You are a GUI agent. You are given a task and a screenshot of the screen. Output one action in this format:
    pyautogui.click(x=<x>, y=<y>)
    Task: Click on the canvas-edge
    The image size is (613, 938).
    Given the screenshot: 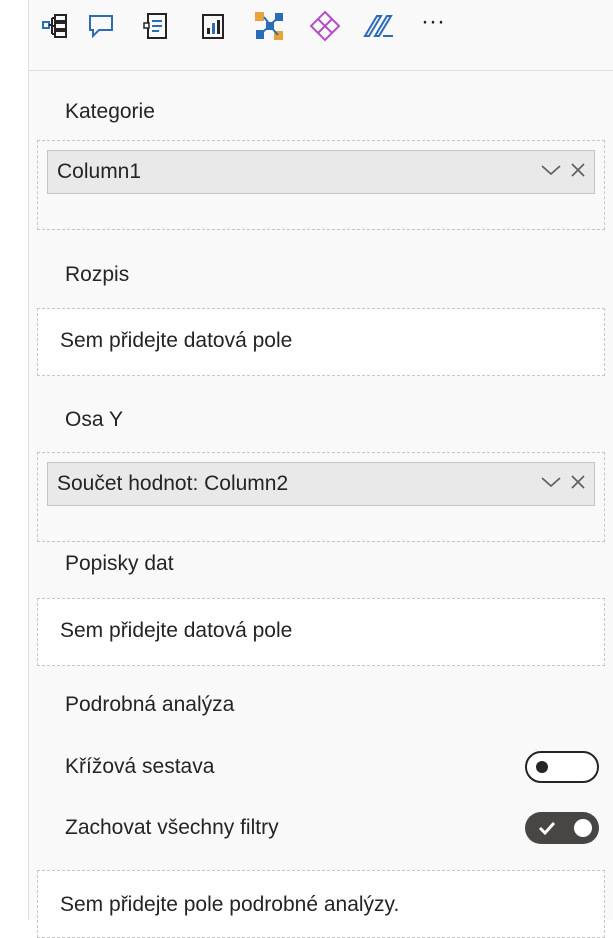 What is the action you would take?
    pyautogui.click(x=14, y=460)
    